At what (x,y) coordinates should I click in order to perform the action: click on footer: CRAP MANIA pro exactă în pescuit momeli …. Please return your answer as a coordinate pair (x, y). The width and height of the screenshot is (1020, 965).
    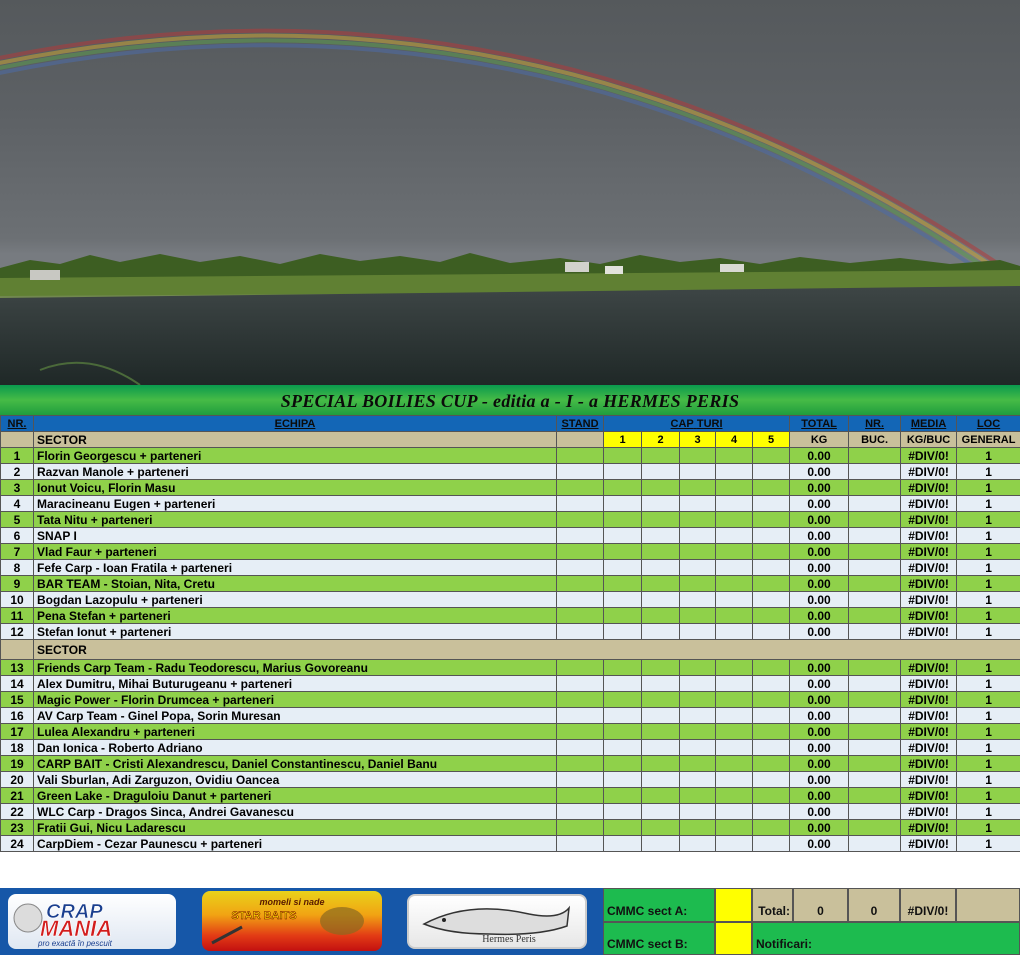
    Looking at the image, I should click on (510, 921).